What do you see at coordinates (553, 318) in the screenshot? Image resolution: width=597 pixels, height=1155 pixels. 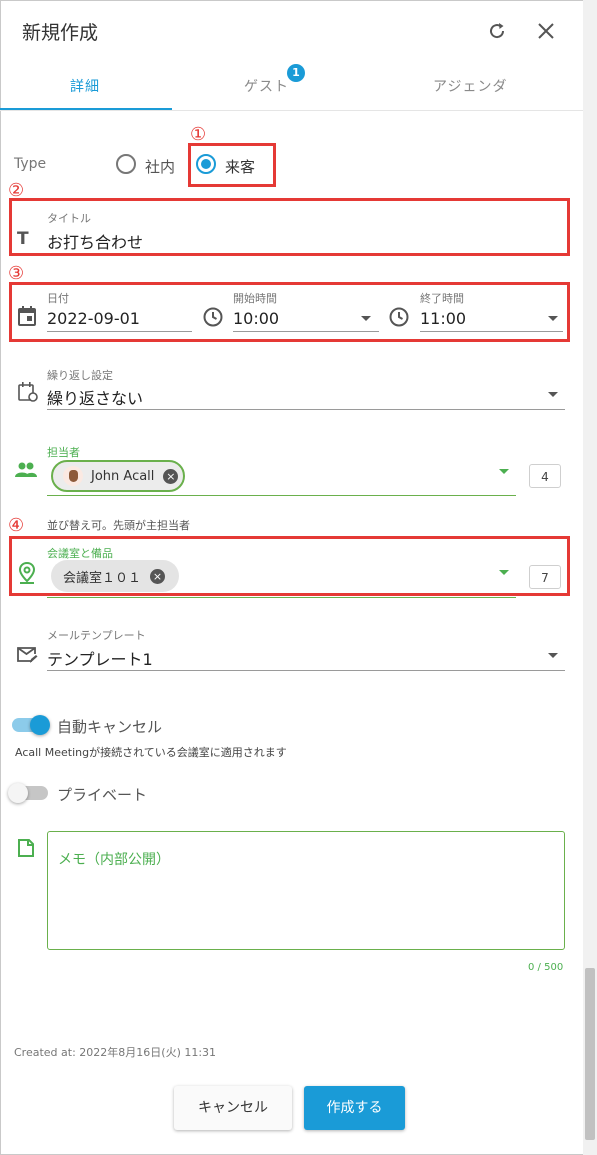 I see `end-time-dropdown-icon` at bounding box center [553, 318].